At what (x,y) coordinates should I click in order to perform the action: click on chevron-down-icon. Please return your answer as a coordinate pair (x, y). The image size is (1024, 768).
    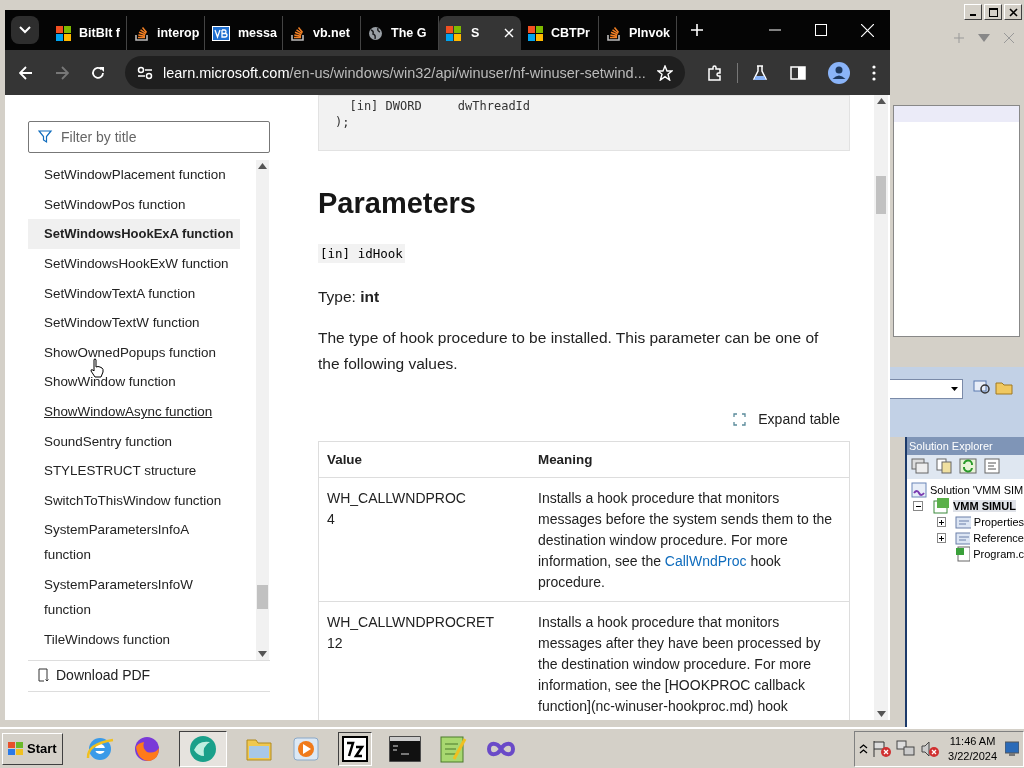
    Looking at the image, I should click on (25, 30).